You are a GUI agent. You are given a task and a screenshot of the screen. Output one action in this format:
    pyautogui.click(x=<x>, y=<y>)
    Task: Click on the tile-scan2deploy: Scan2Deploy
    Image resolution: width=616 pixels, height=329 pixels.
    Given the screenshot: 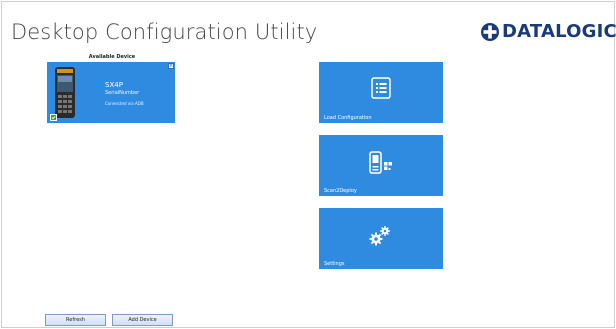 What is the action you would take?
    pyautogui.click(x=381, y=165)
    